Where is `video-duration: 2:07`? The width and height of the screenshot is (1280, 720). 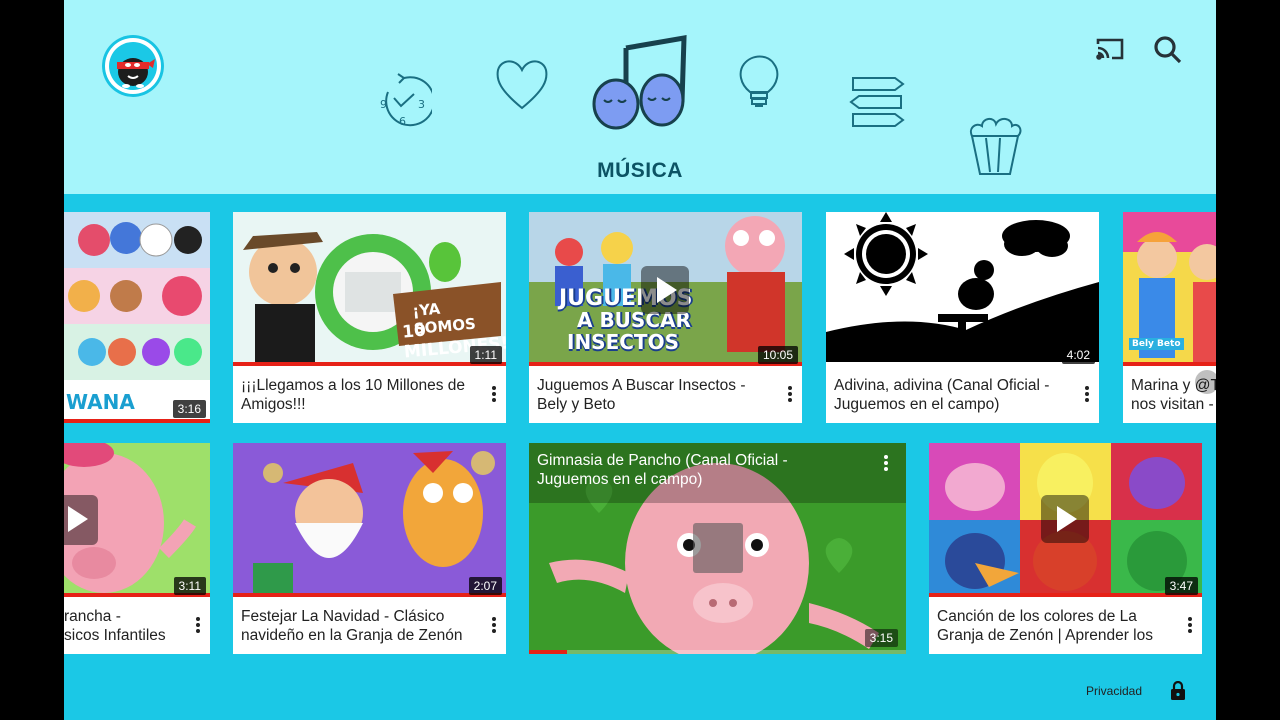
video-duration: 2:07 is located at coordinates (485, 586).